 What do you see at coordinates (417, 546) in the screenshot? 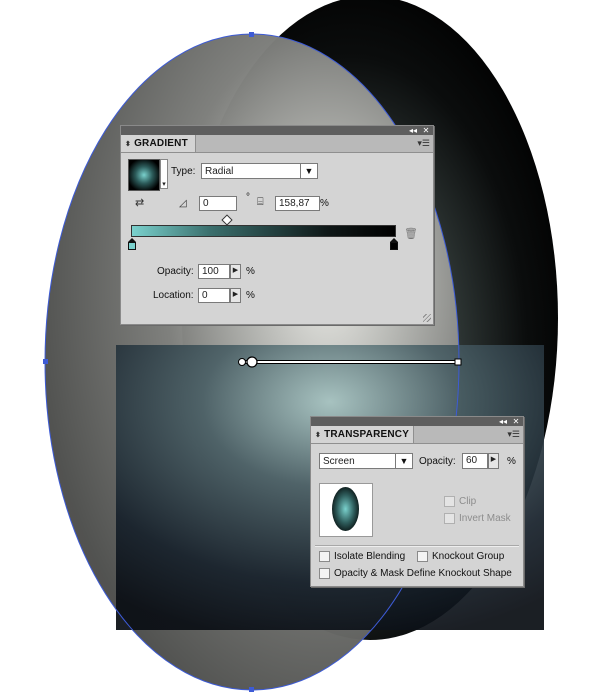
I see `divider` at bounding box center [417, 546].